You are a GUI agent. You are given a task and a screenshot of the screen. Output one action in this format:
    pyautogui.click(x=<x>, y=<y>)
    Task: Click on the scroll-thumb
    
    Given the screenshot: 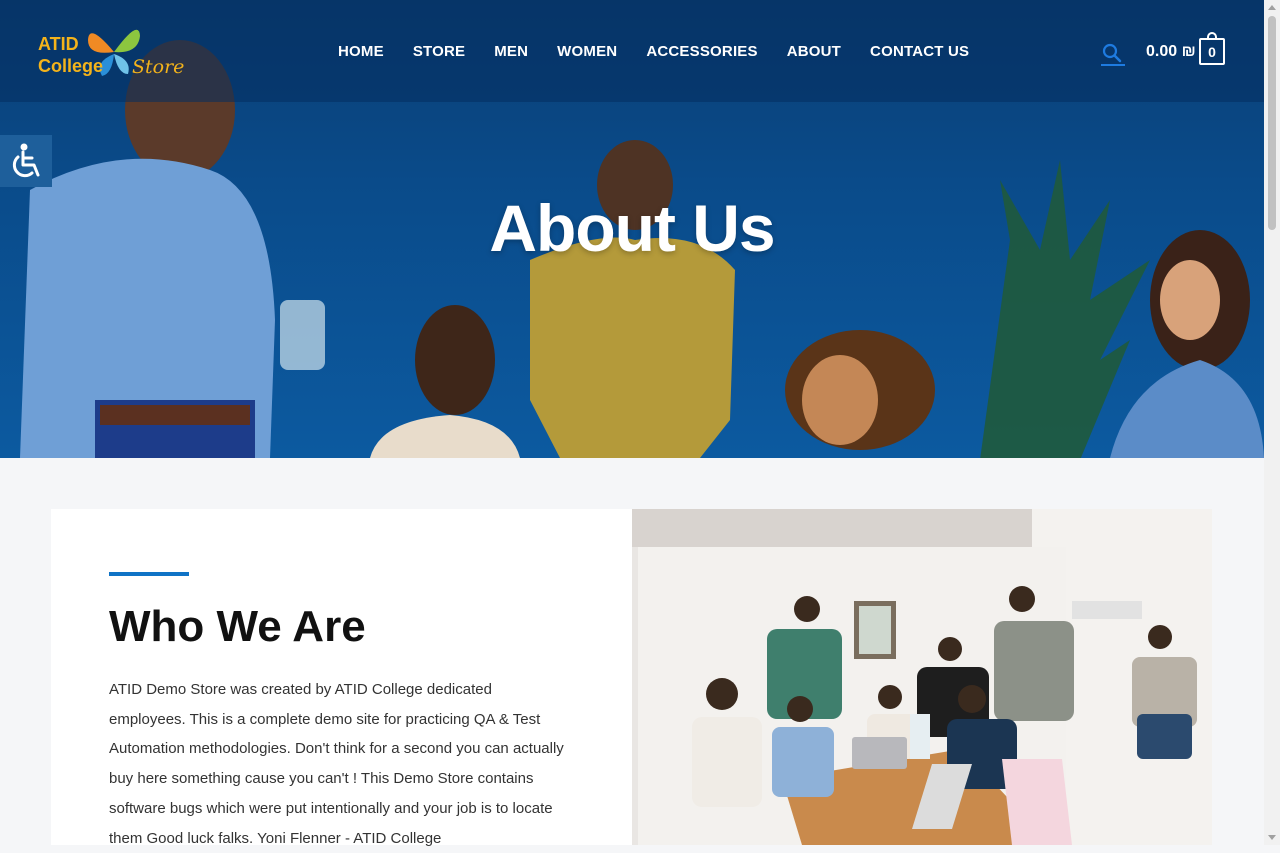 What is the action you would take?
    pyautogui.click(x=1272, y=123)
    